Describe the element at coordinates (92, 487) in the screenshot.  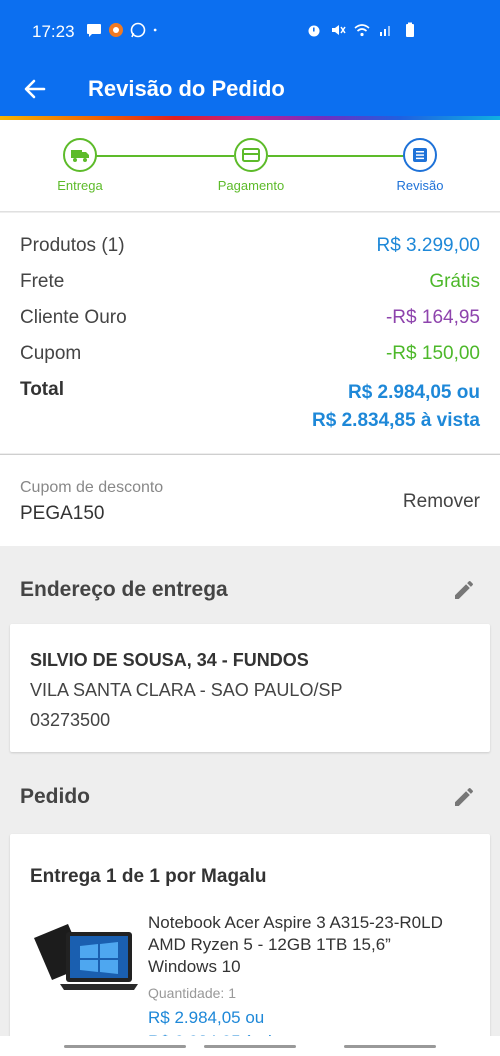
I see `coupon-label: Cupom de desconto` at that location.